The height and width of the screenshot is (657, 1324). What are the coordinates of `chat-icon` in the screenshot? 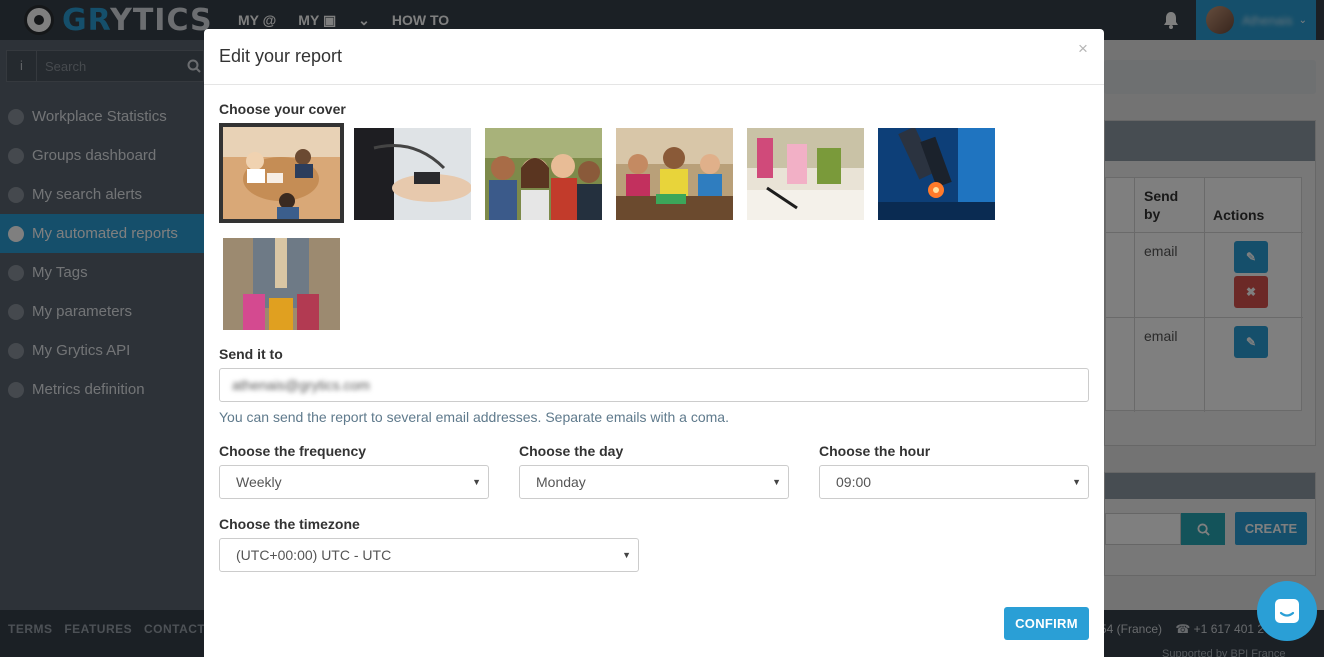 It's located at (1287, 611).